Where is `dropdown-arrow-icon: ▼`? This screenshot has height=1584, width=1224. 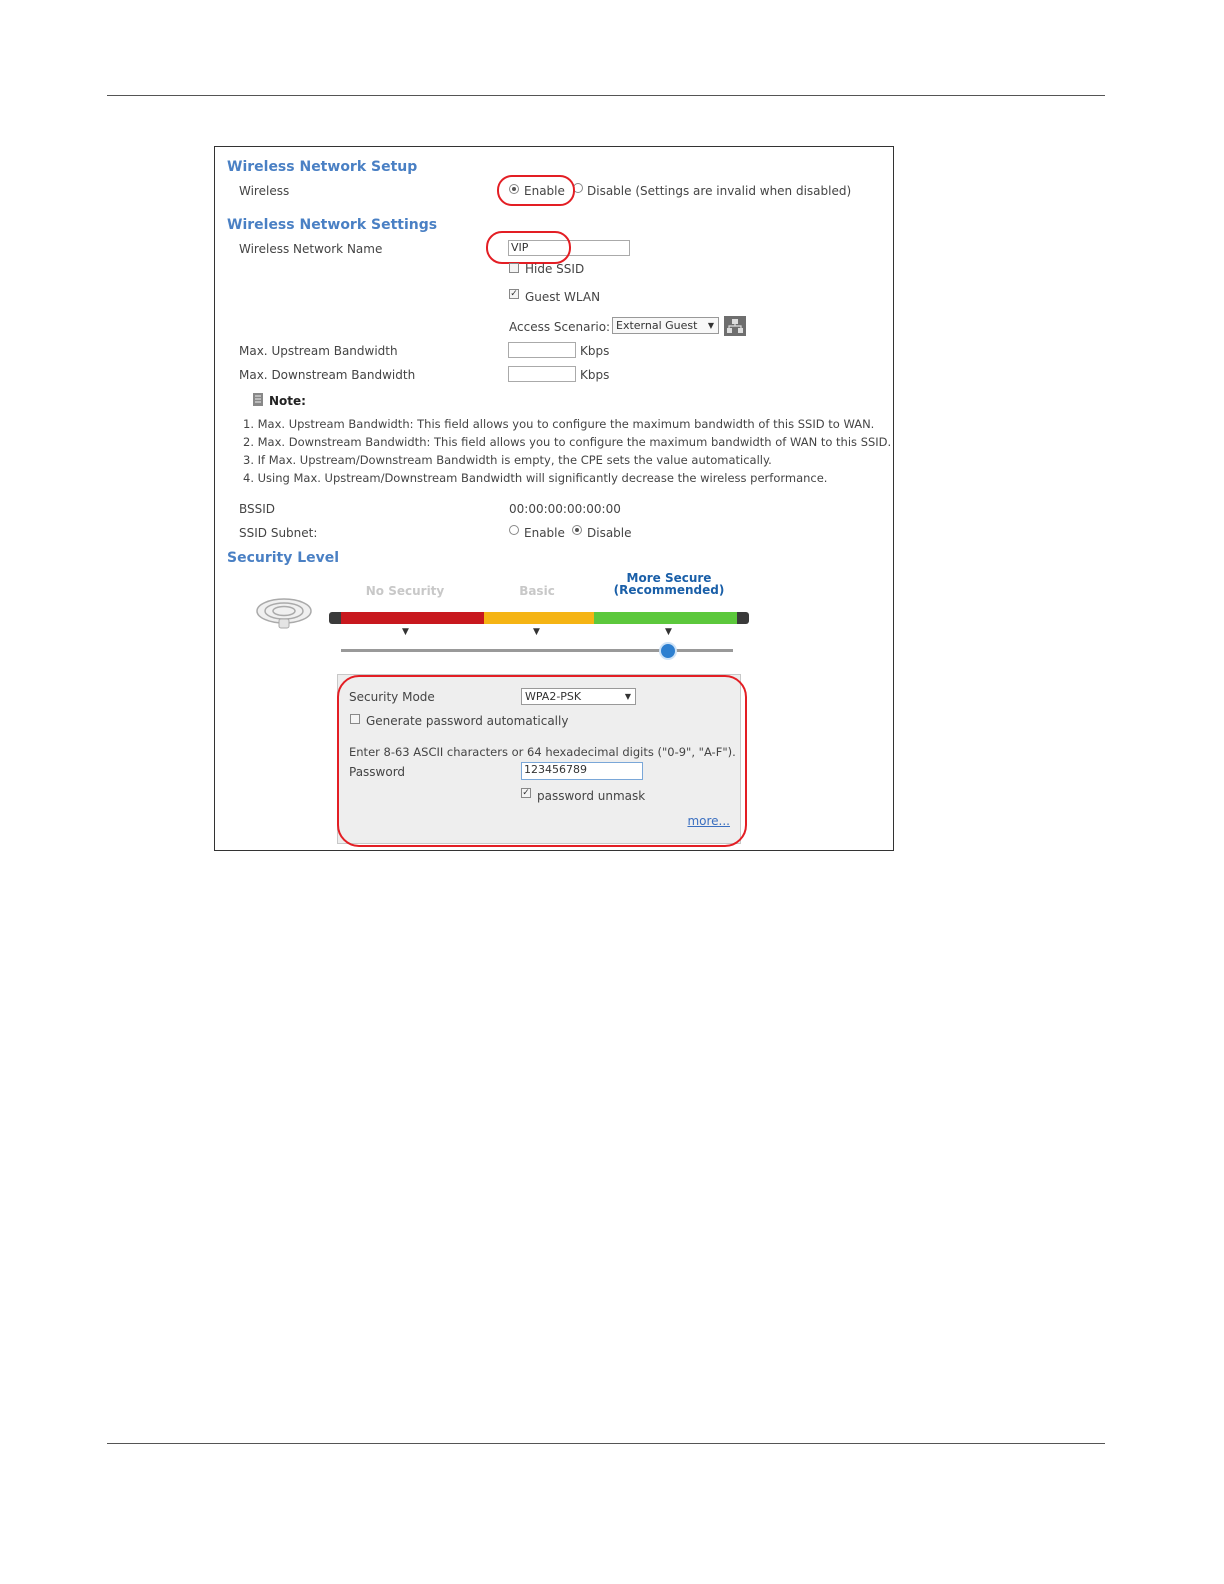 dropdown-arrow-icon: ▼ is located at coordinates (710, 325).